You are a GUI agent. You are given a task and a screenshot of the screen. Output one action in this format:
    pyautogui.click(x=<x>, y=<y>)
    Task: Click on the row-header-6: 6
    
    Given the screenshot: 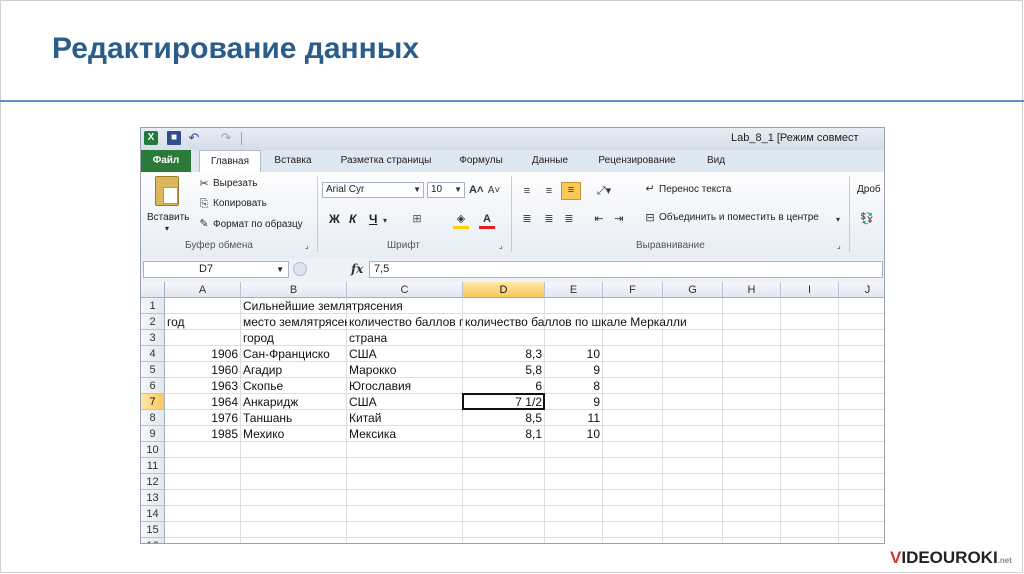 What is the action you would take?
    pyautogui.click(x=153, y=386)
    